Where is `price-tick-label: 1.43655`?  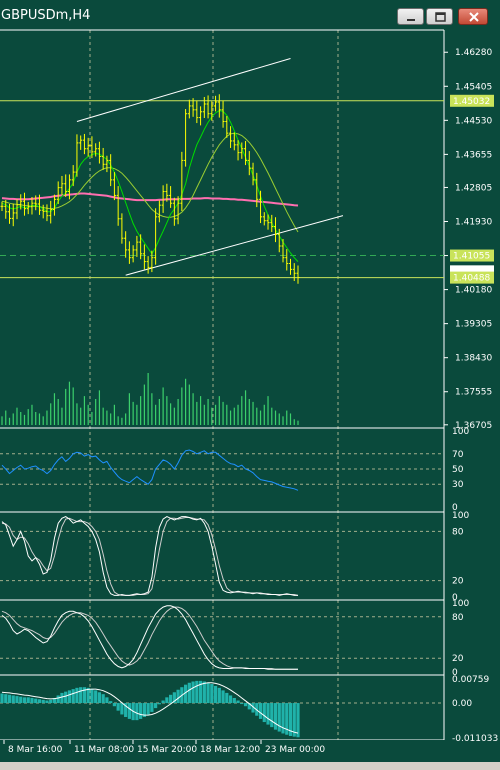
price-tick-label: 1.43655 is located at coordinates (473, 155).